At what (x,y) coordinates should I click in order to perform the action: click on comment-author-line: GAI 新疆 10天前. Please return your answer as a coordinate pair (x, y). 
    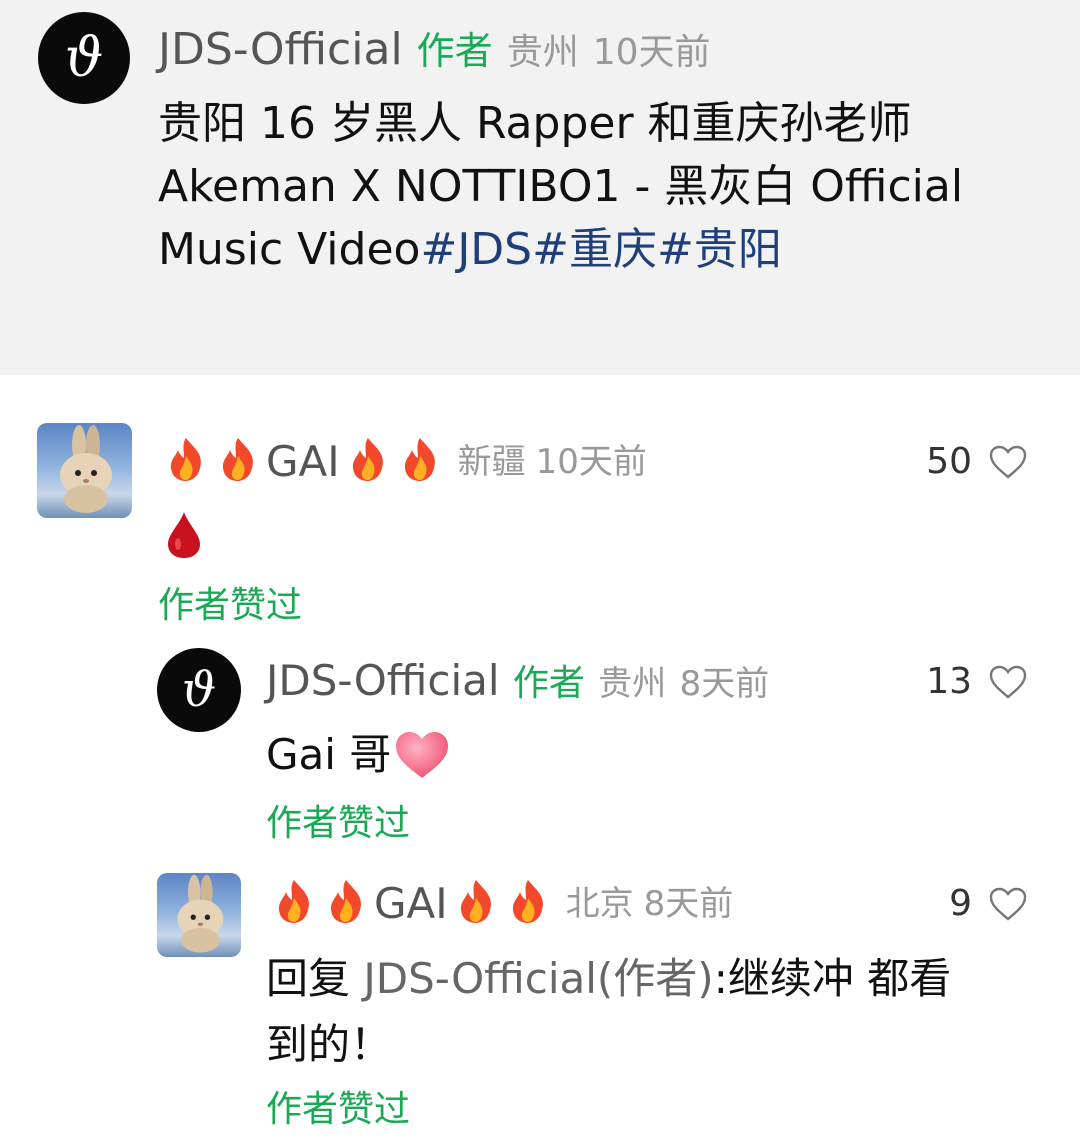
    Looking at the image, I should click on (403, 460).